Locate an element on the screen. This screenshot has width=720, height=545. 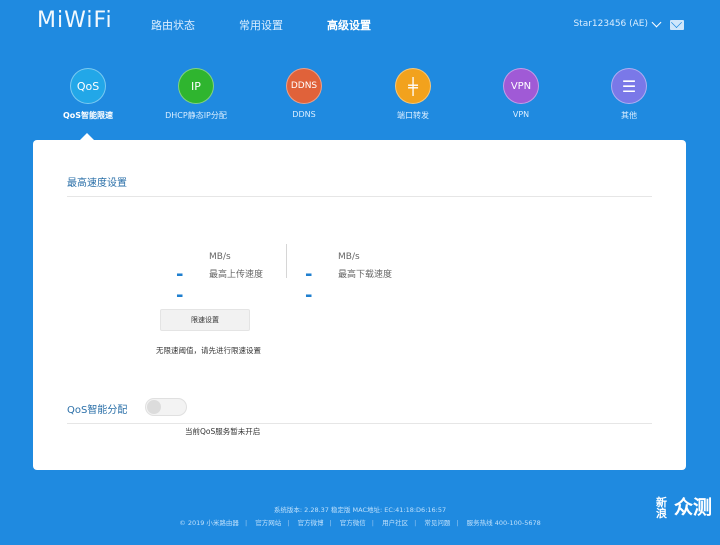
upload-label: 最高上传速度 is located at coordinates (236, 275).